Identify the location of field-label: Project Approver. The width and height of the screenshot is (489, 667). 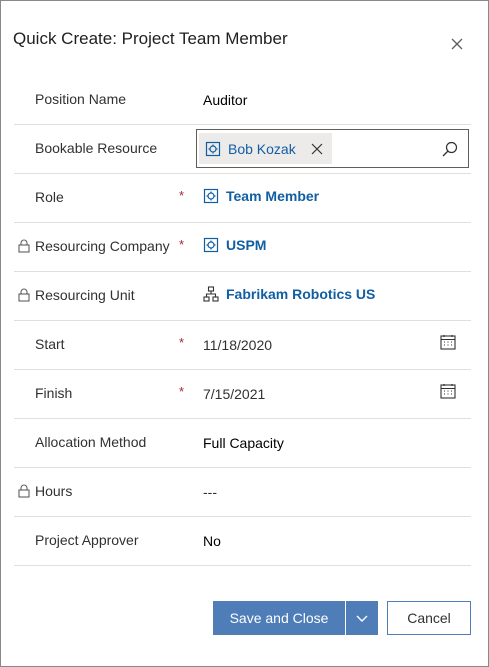
(87, 540).